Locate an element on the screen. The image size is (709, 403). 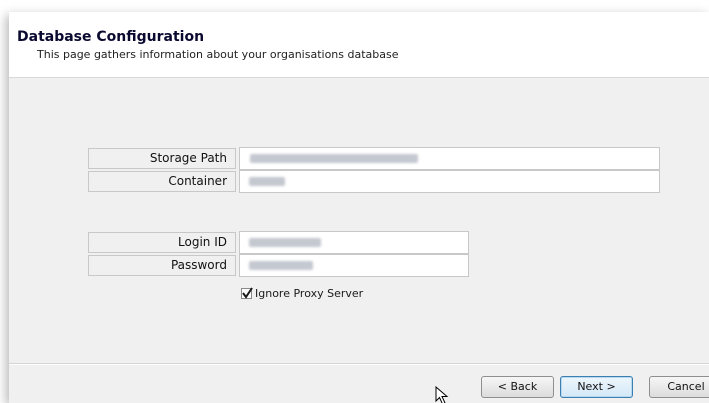
footer-separator is located at coordinates (359, 364).